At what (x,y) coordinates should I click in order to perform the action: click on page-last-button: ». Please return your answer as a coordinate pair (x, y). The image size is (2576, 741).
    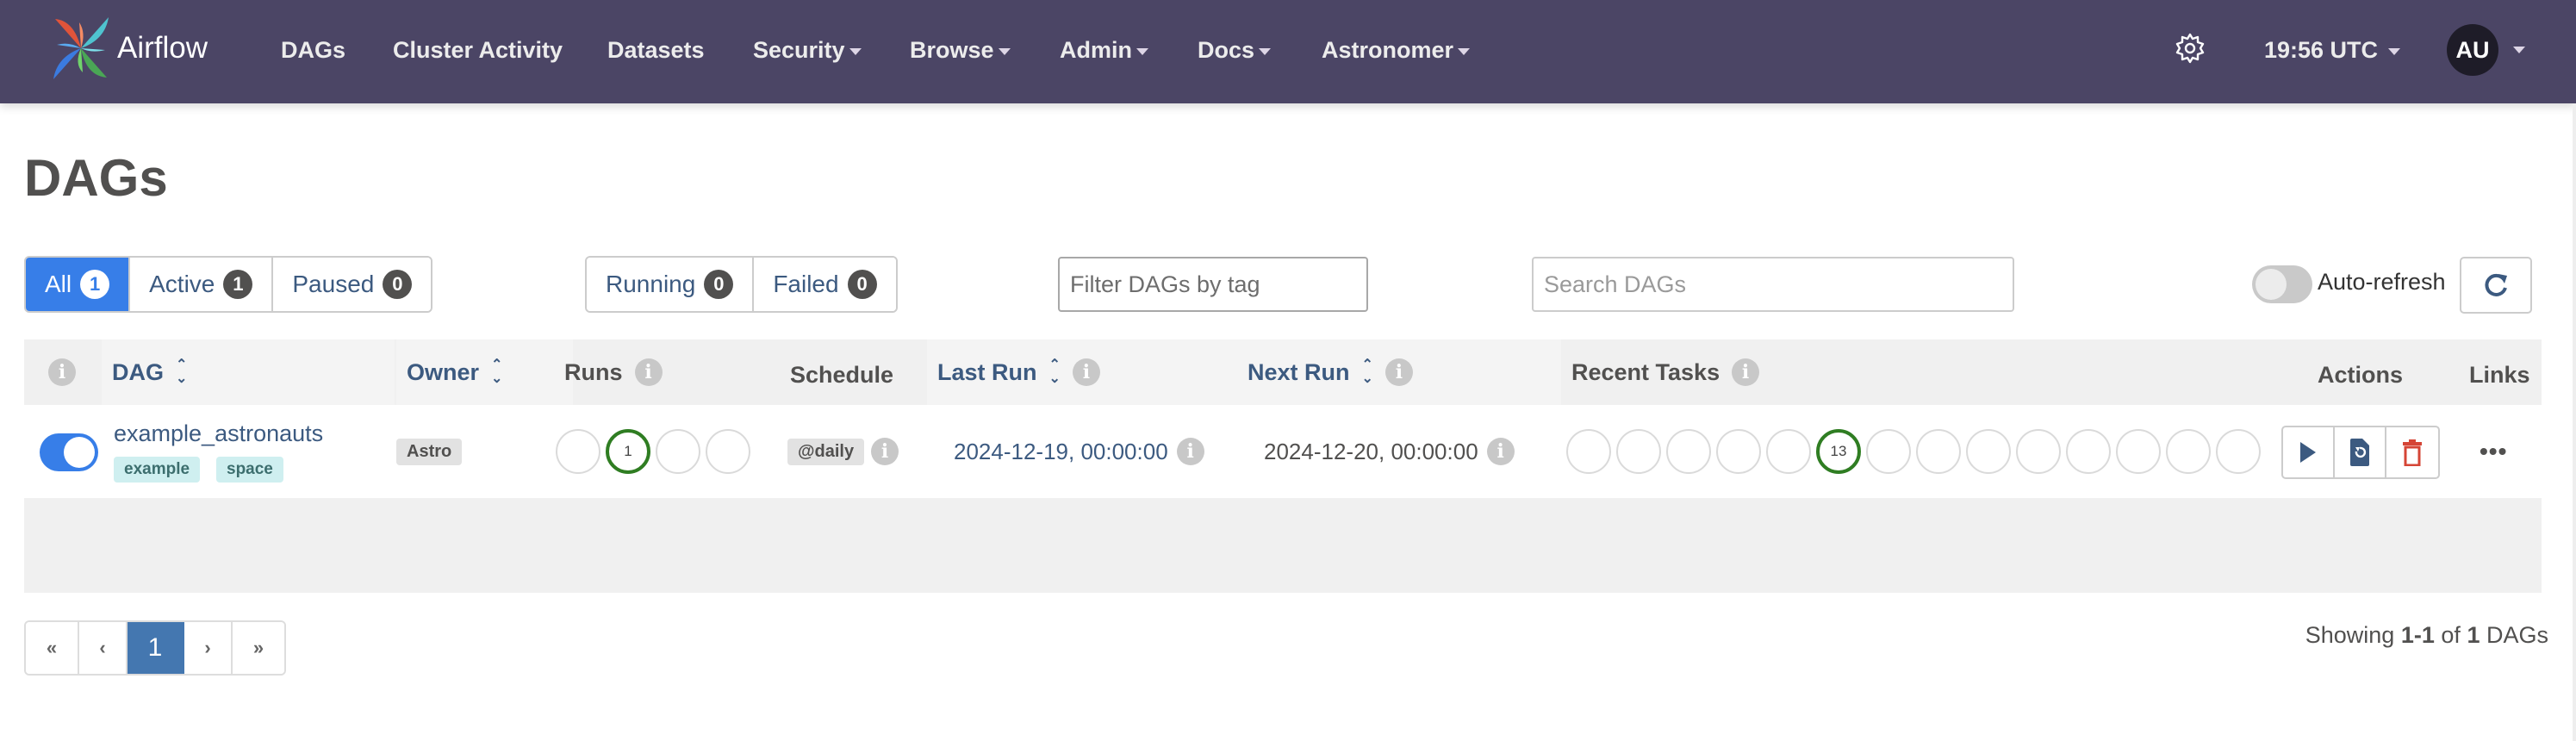
    Looking at the image, I should click on (259, 648).